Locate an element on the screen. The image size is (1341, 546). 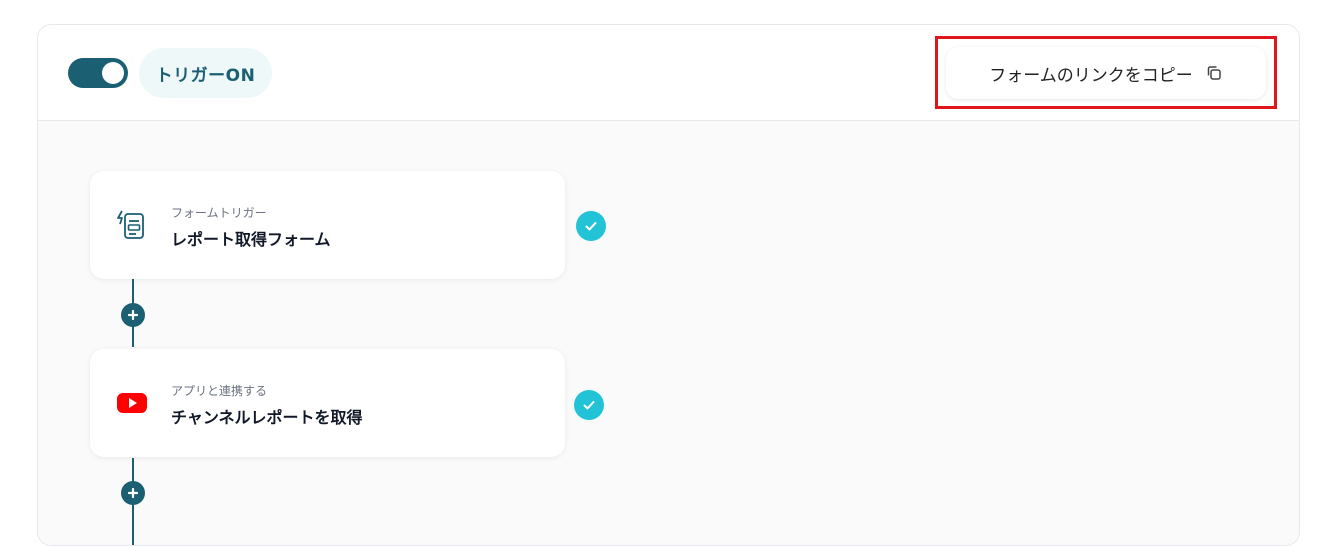
trigger-toggle is located at coordinates (98, 73).